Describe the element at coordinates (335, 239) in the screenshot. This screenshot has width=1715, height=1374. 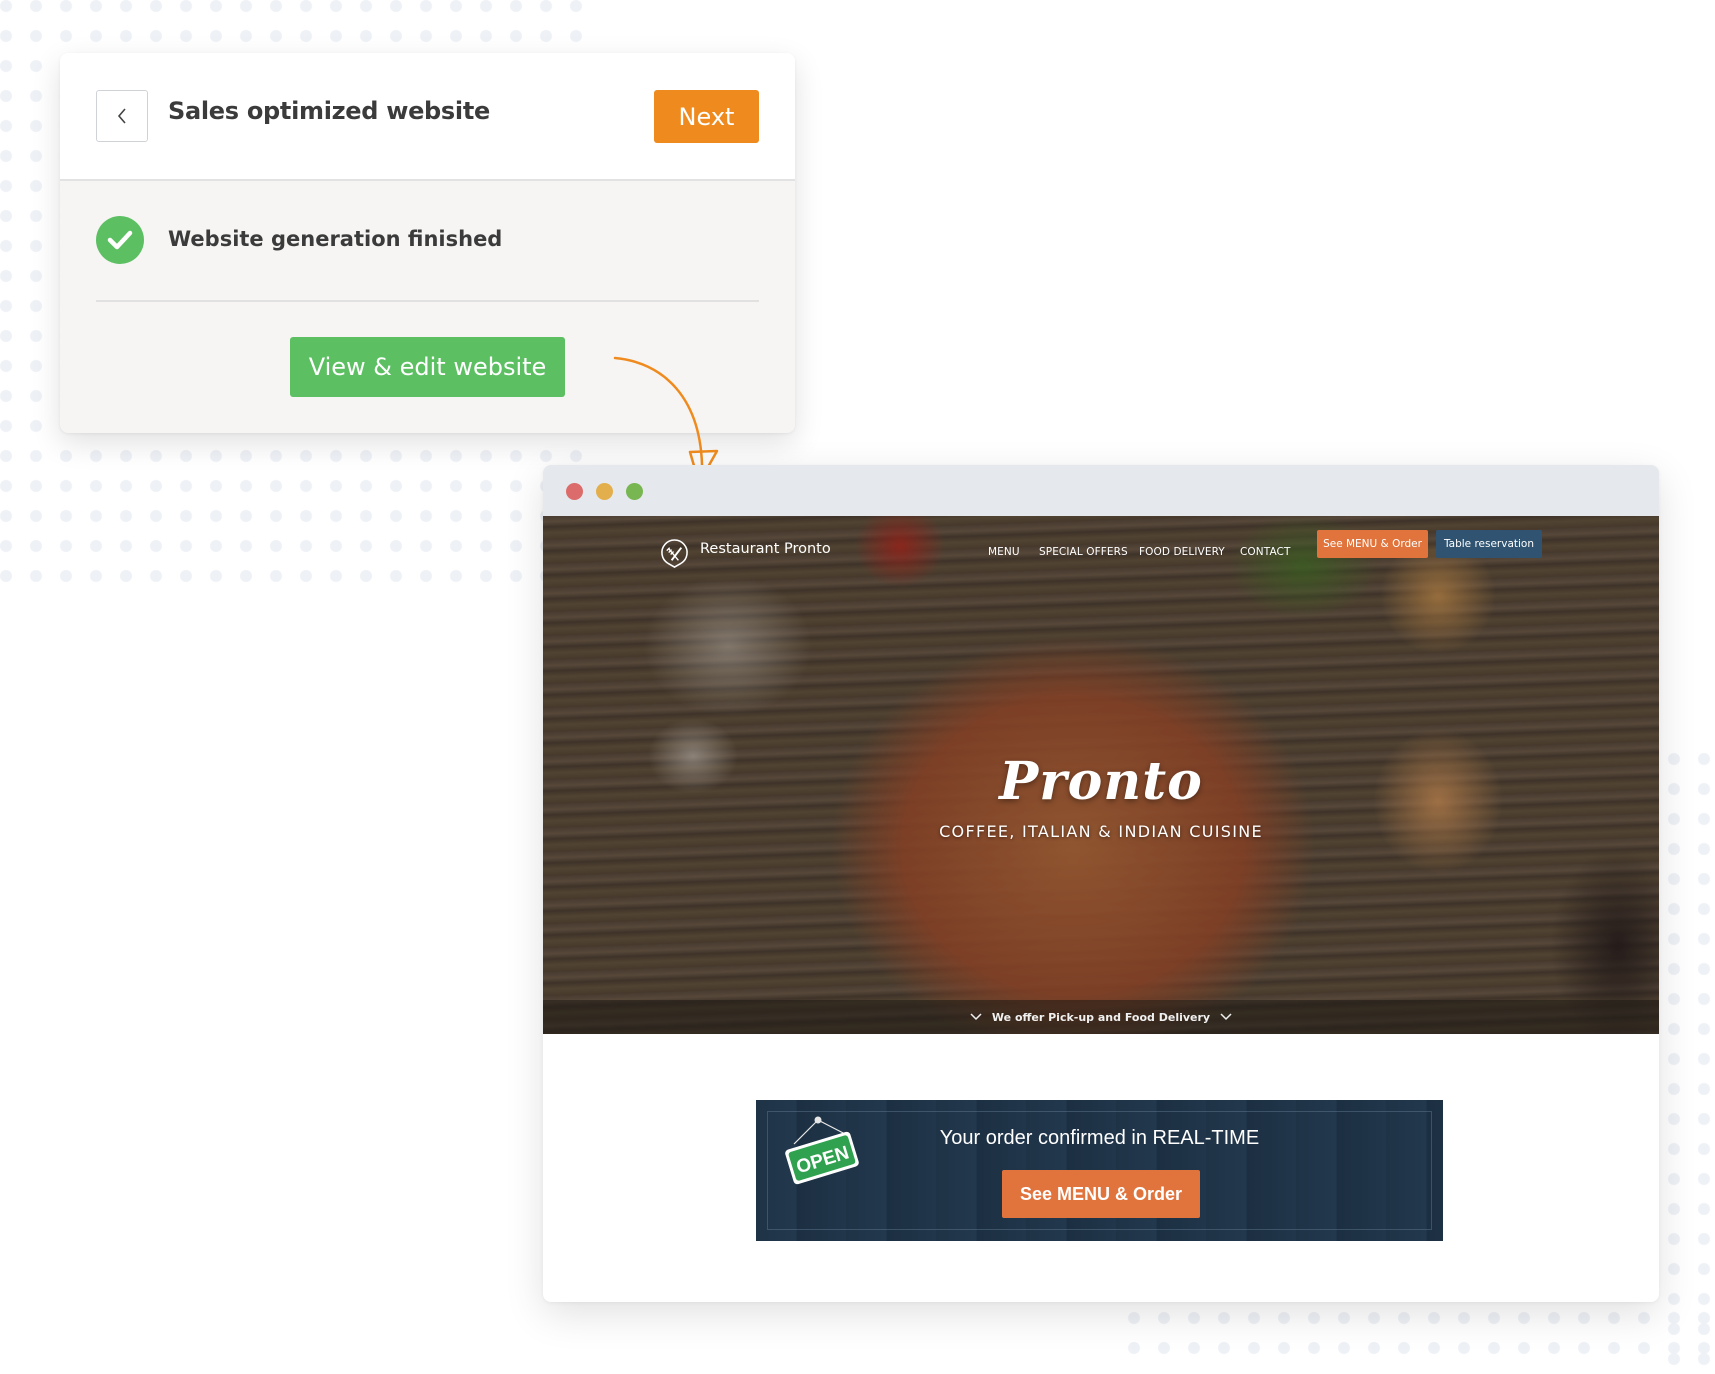
I see `status-message: Website generation finished` at that location.